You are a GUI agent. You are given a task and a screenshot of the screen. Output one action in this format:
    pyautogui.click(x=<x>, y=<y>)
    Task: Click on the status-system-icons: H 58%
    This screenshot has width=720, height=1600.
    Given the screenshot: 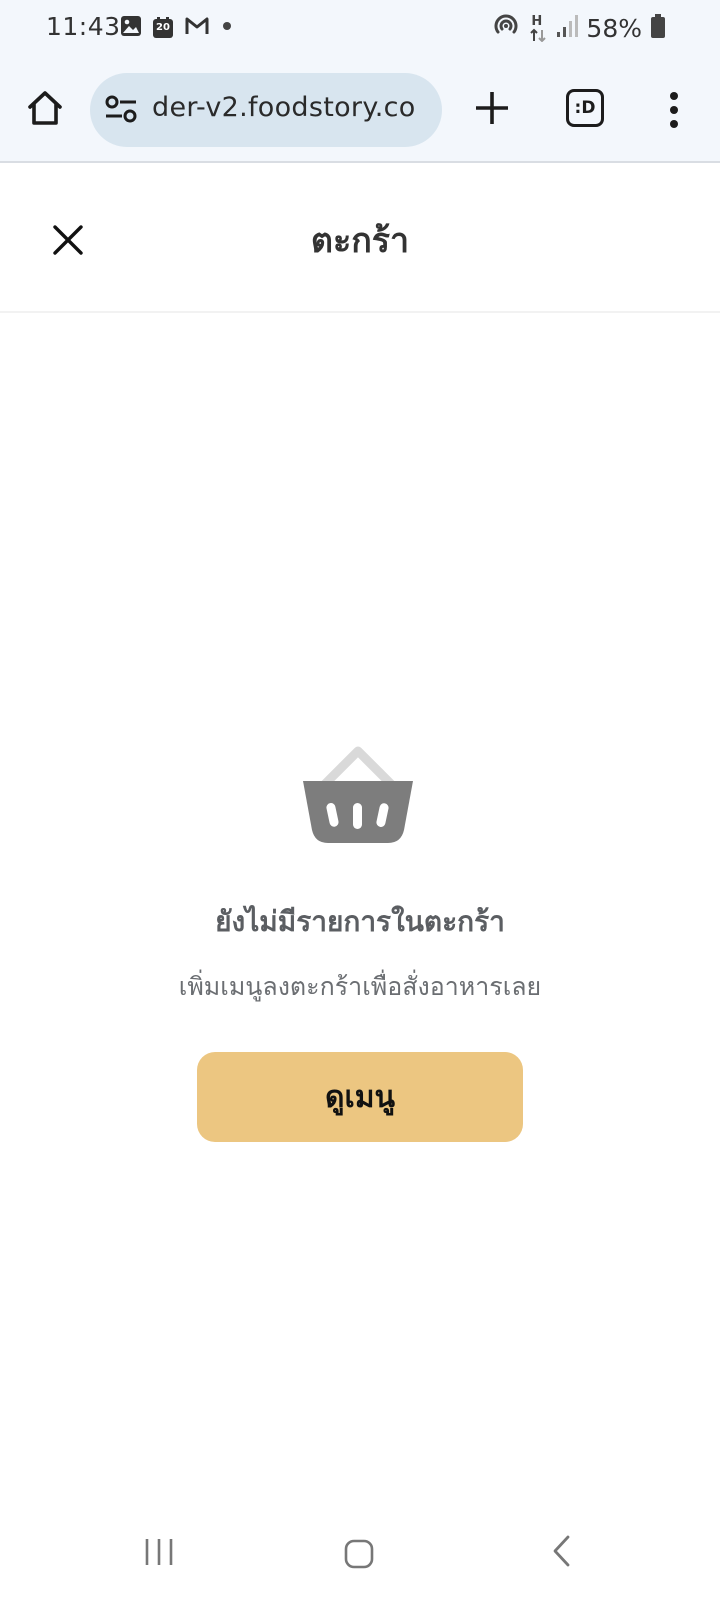 What is the action you would take?
    pyautogui.click(x=579, y=28)
    